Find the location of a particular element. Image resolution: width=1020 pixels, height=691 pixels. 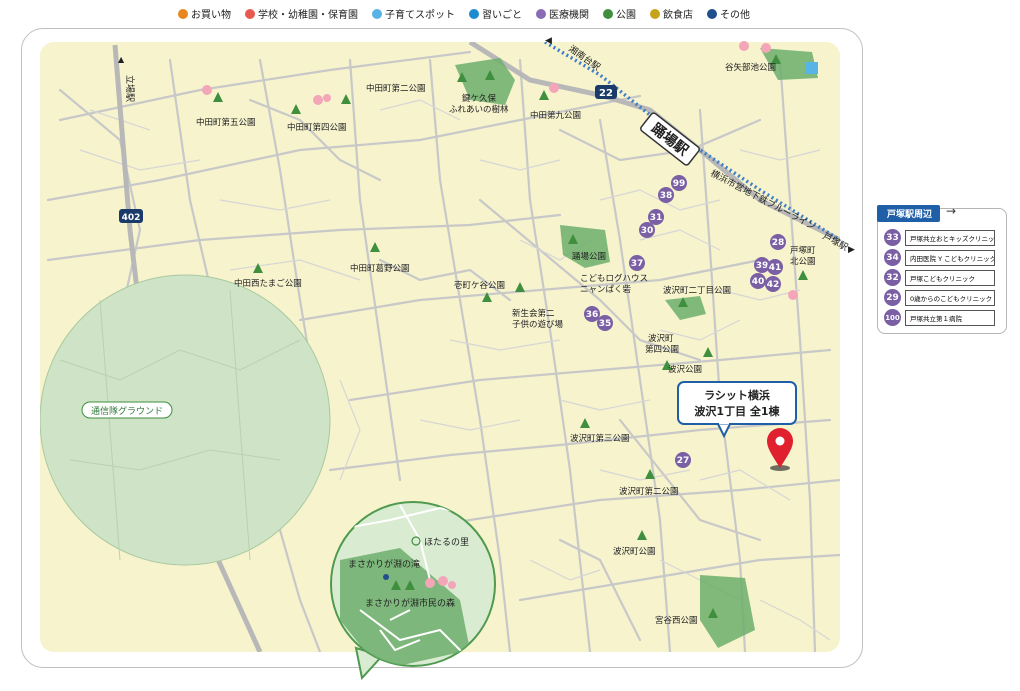

clinic-row: 34 内田医院 Y こどもクリニック is located at coordinates (939, 257).